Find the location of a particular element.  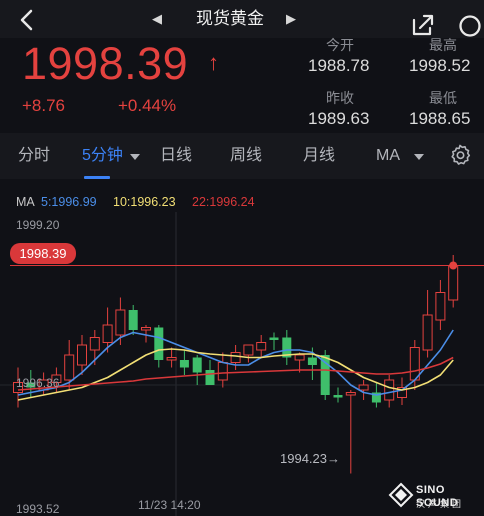

open-value: 1988.78 is located at coordinates (339, 65).